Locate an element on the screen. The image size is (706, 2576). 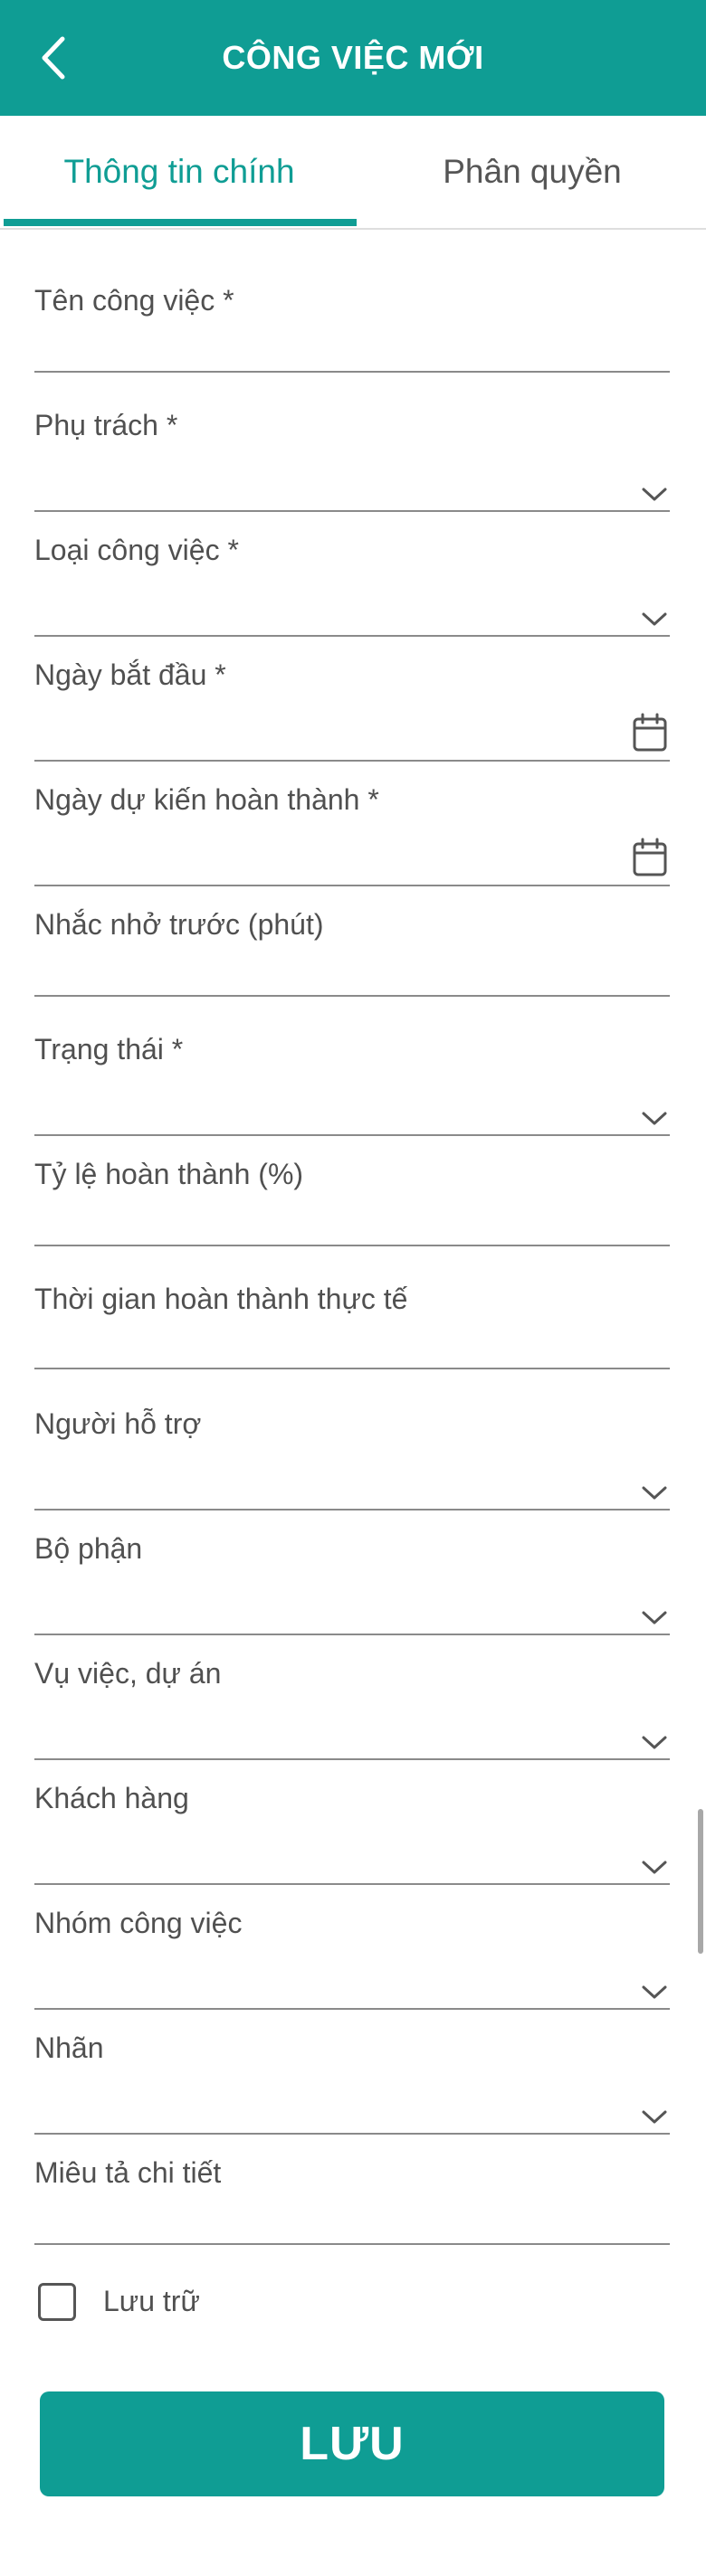
department-dropdown: Bộ phận is located at coordinates (352, 1584).